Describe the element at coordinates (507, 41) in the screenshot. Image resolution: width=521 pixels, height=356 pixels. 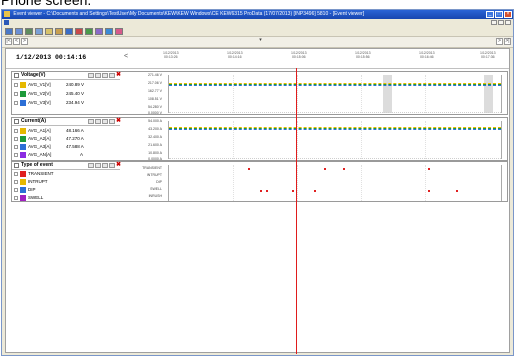
I see `last-page-button: >|` at that location.